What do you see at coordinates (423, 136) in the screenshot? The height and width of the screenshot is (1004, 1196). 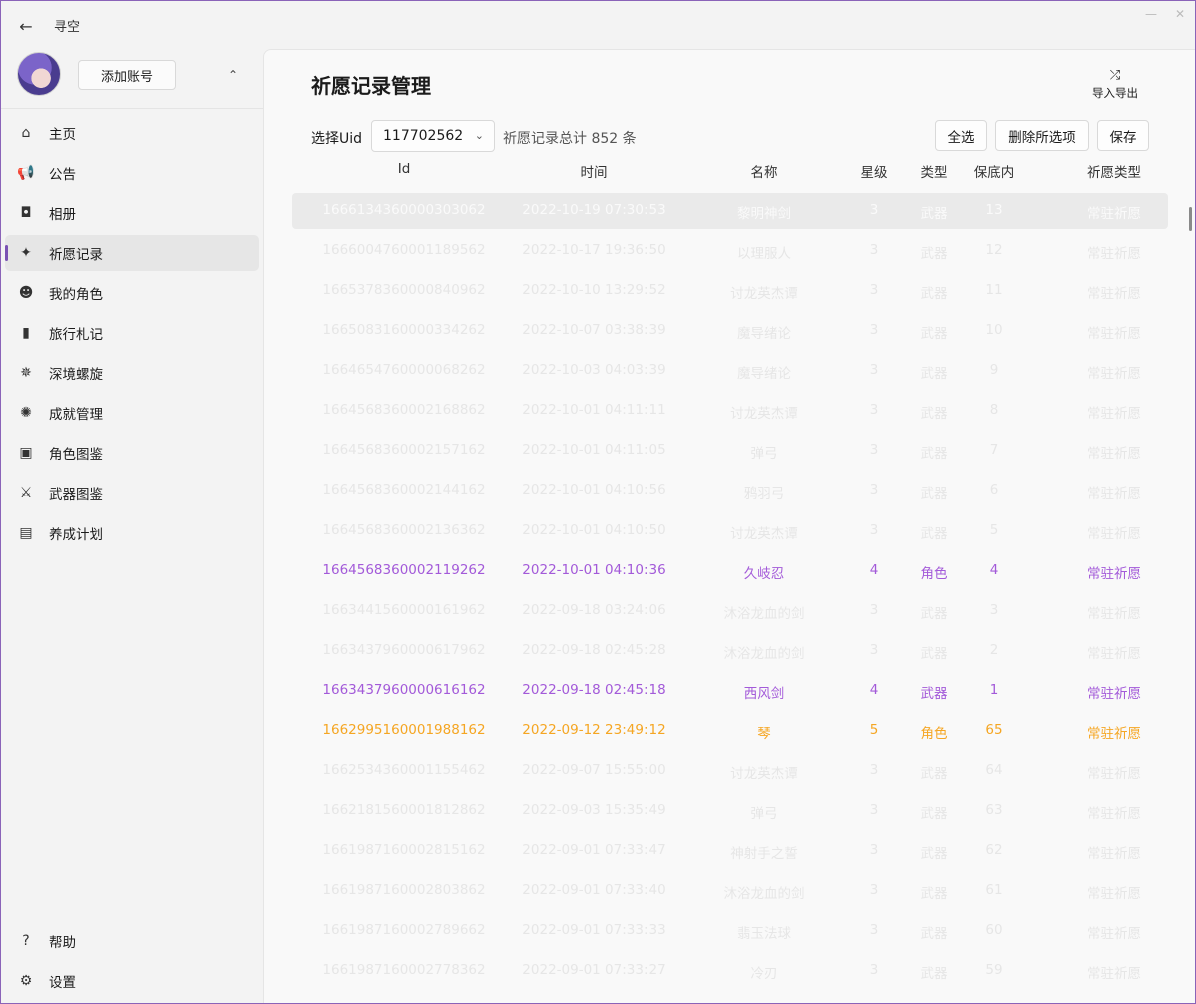 I see `uid-value: 117702562` at bounding box center [423, 136].